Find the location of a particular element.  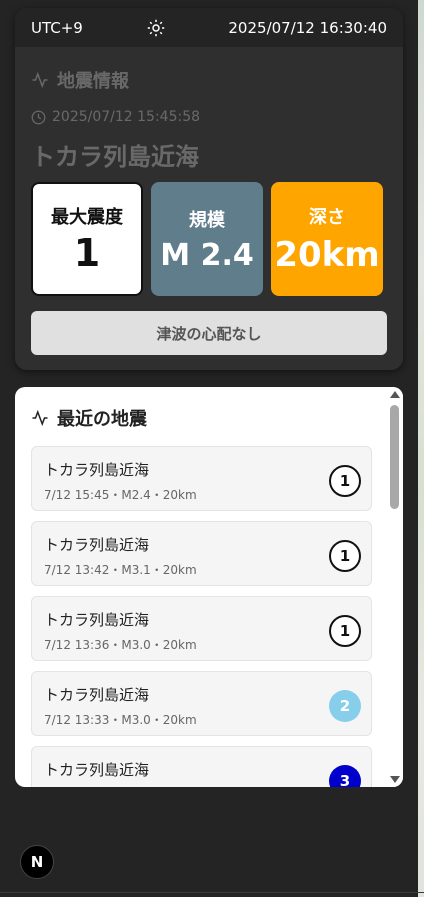

depth-card: 深さ 20km is located at coordinates (327, 239).